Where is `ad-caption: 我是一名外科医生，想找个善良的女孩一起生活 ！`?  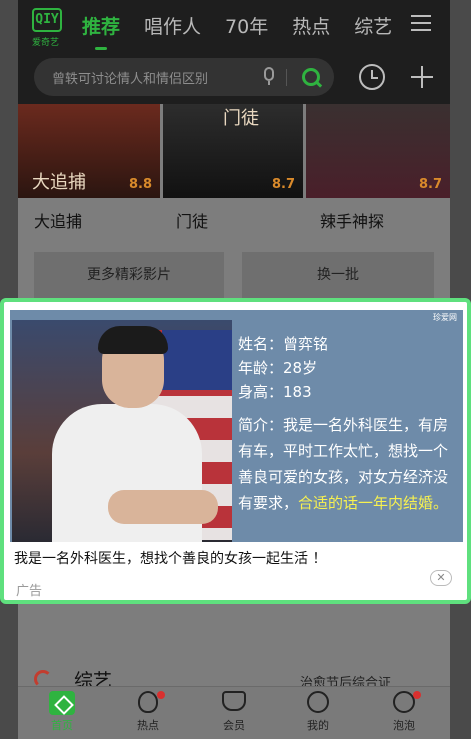 ad-caption: 我是一名外科医生，想找个善良的女孩一起生活 ！ is located at coordinates (170, 559).